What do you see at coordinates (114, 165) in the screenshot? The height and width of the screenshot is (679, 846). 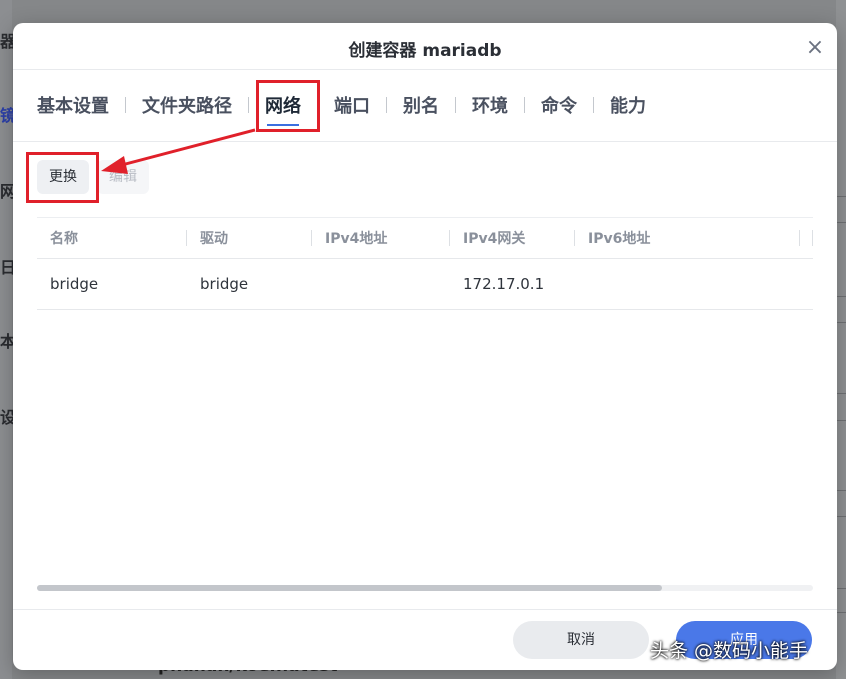 I see `arrow-head` at bounding box center [114, 165].